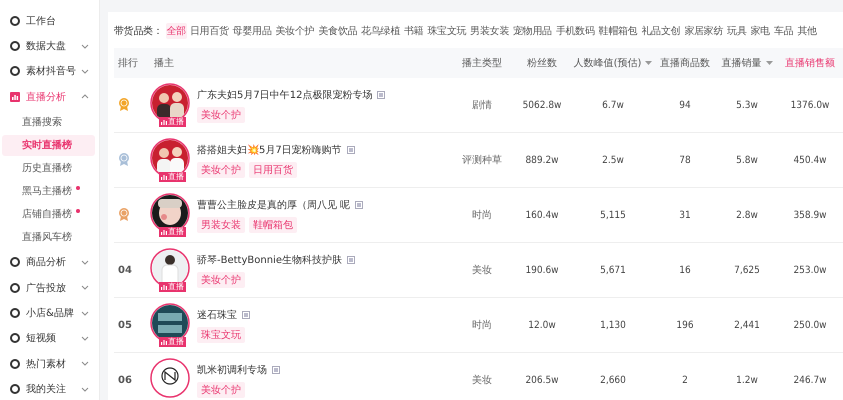 The image size is (843, 400). What do you see at coordinates (164, 63) in the screenshot?
I see `column-header: 播主` at bounding box center [164, 63].